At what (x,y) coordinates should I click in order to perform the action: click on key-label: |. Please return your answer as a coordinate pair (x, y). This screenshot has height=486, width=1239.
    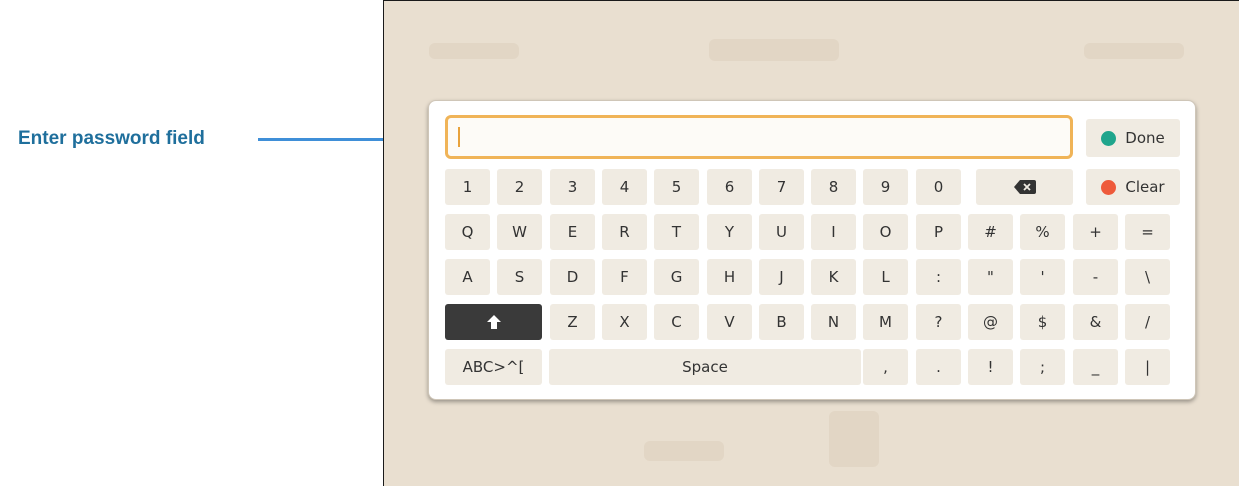
    Looking at the image, I should click on (1147, 367).